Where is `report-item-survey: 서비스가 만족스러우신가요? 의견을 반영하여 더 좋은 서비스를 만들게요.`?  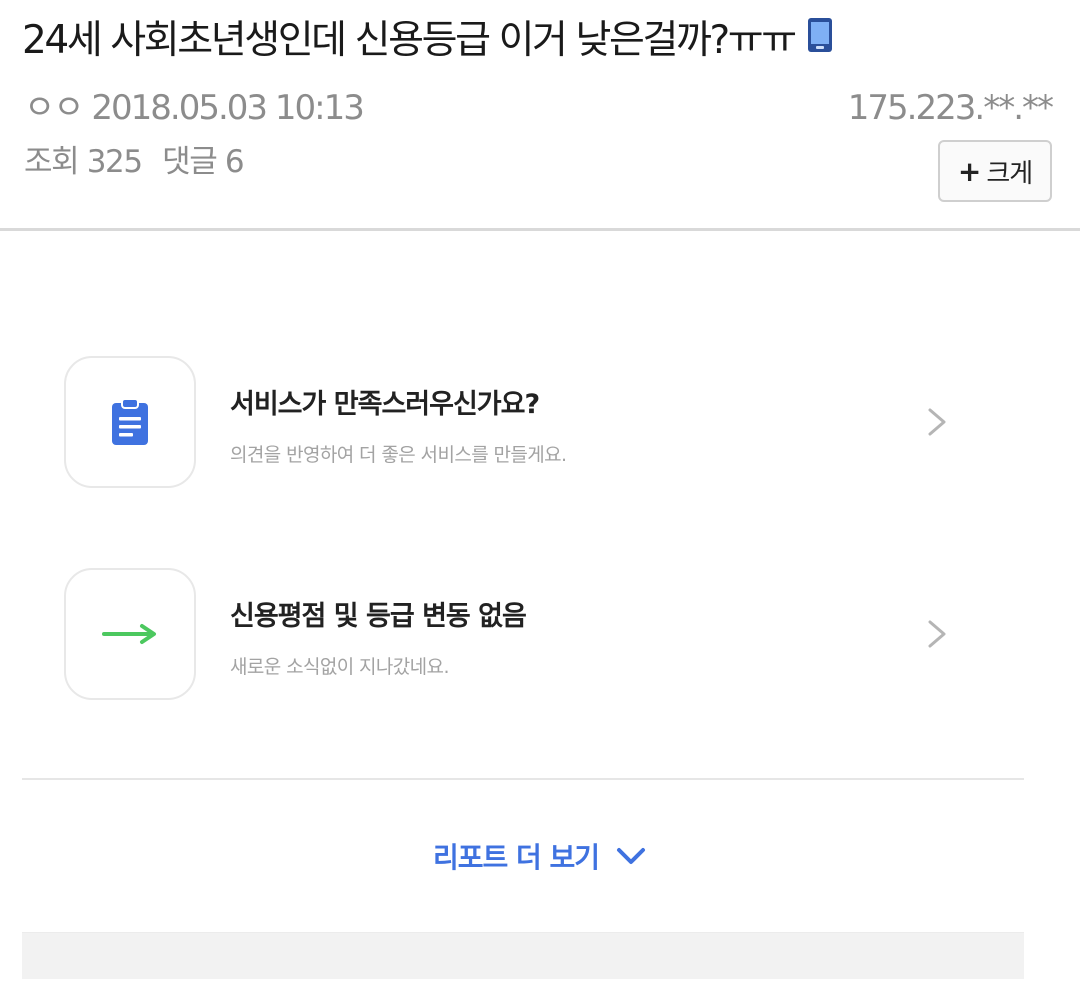 report-item-survey: 서비스가 만족스러우신가요? 의견을 반영하여 더 좋은 서비스를 만들게요. is located at coordinates (514, 423).